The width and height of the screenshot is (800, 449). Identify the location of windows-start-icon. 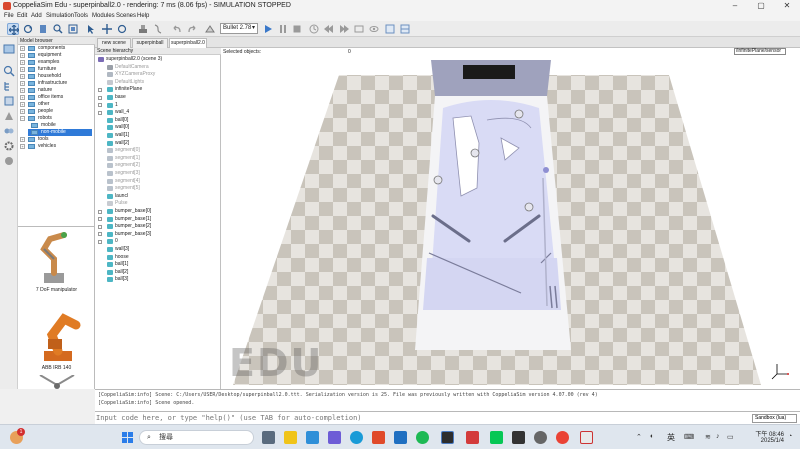
(127, 437).